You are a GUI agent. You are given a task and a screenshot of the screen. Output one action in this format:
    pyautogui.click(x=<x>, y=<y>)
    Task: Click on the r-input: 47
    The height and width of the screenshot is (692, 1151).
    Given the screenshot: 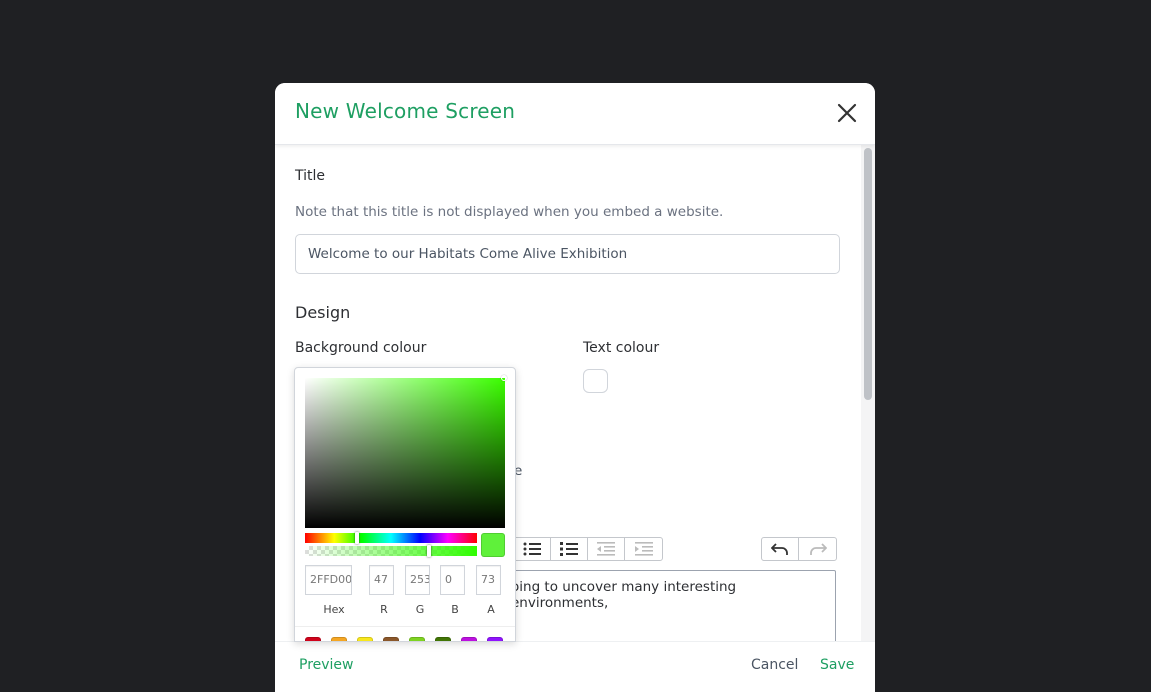 What is the action you would take?
    pyautogui.click(x=381, y=580)
    